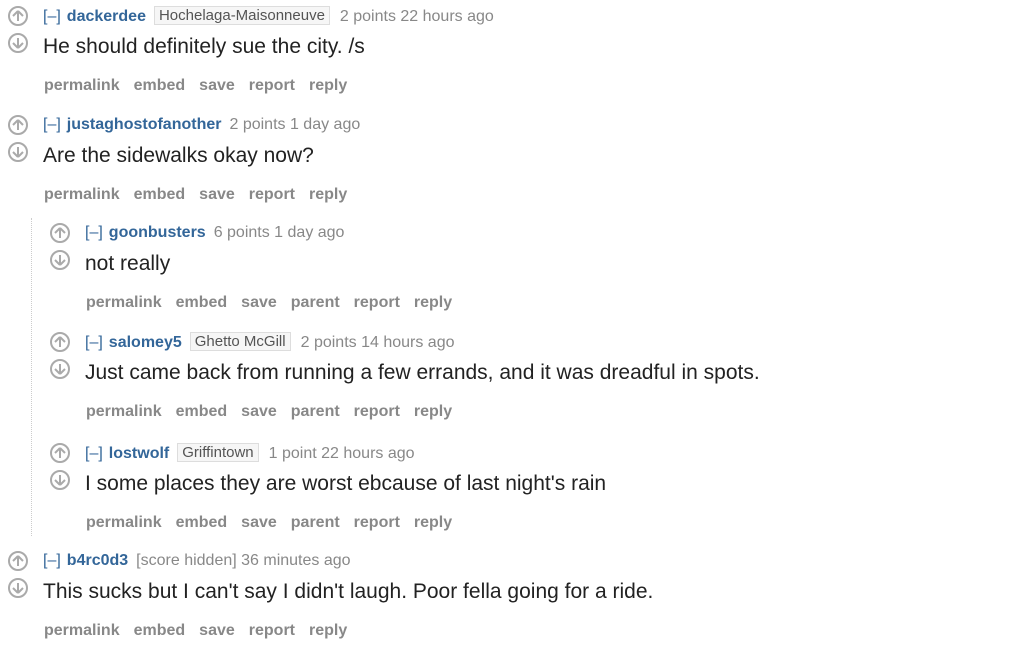 Image resolution: width=1024 pixels, height=653 pixels. What do you see at coordinates (145, 342) in the screenshot?
I see `author-link: salomey5` at bounding box center [145, 342].